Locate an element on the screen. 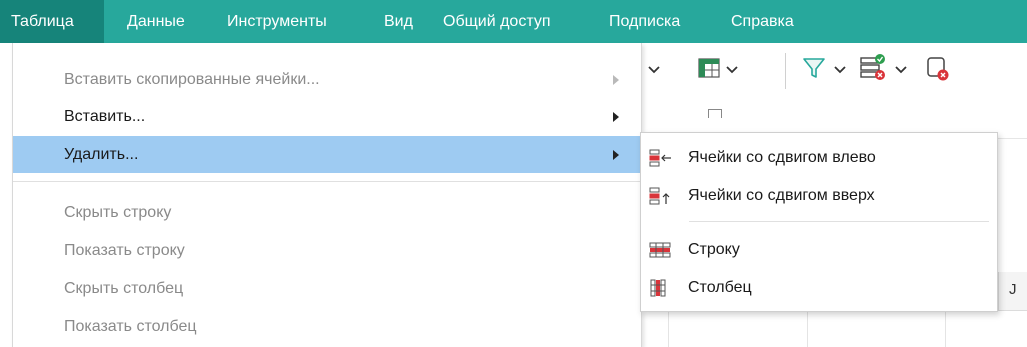 The image size is (1027, 347). toolbar-small-icon is located at coordinates (715, 113).